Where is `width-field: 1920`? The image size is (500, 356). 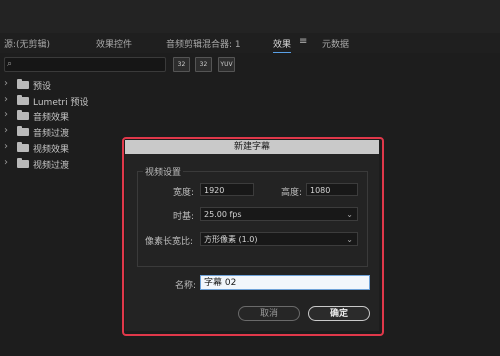 width-field: 1920 is located at coordinates (227, 189).